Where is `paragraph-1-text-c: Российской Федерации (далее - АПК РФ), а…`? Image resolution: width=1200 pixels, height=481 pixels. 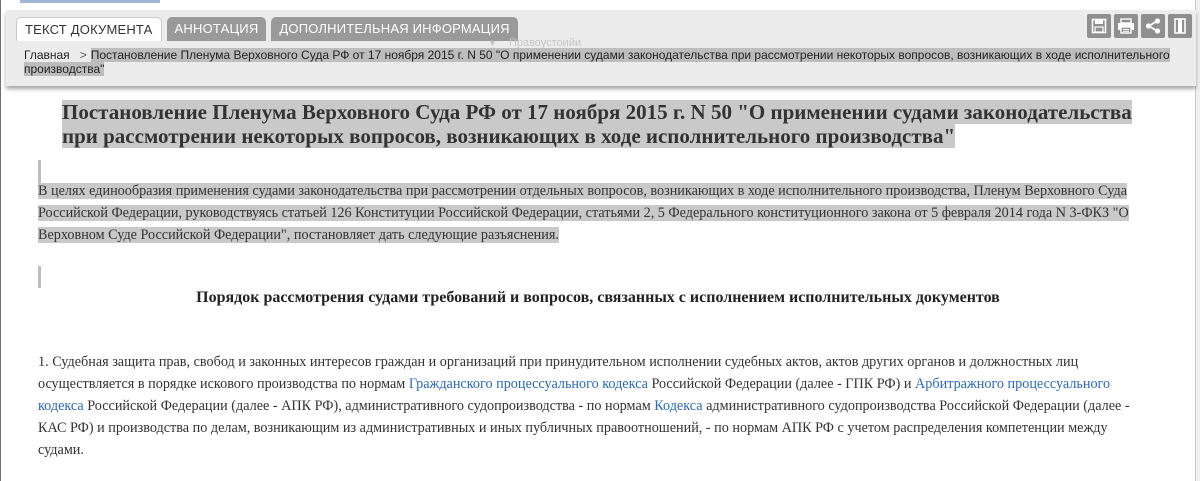
paragraph-1-text-c: Российской Федерации (далее - АПК РФ), а… is located at coordinates (369, 406).